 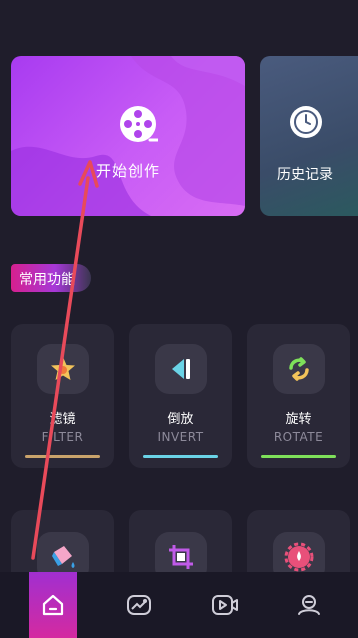 I want to click on feature-subtitle: ROTATE, so click(x=298, y=437).